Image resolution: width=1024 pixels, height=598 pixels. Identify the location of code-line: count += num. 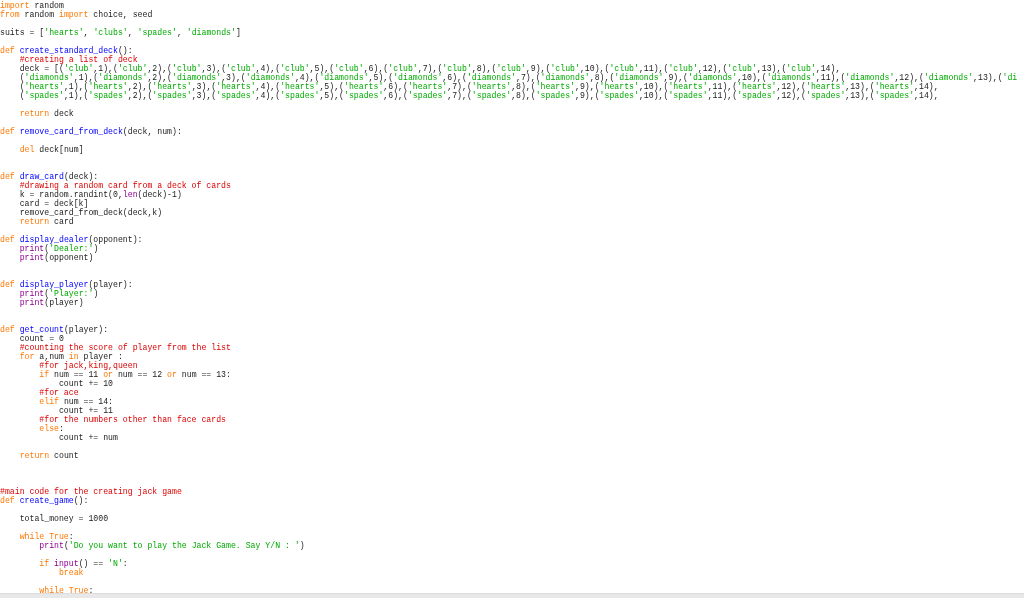
(87, 437).